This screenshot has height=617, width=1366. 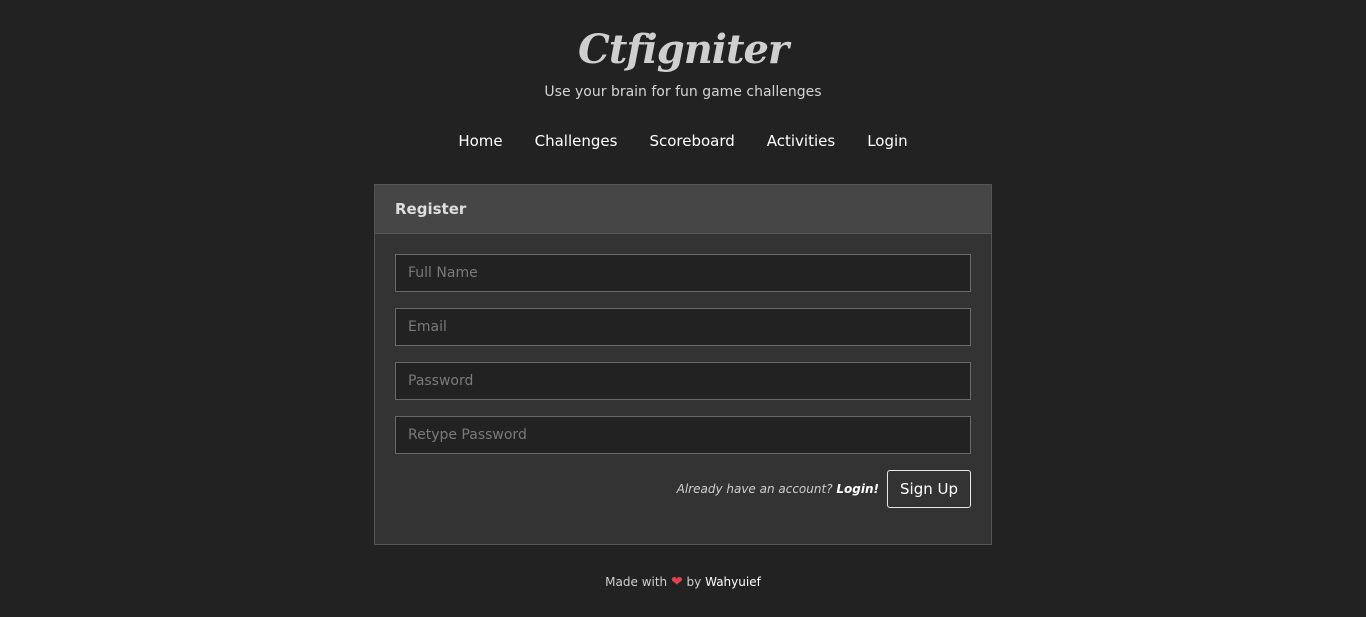 I want to click on nav-item-login: Login, so click(x=887, y=141).